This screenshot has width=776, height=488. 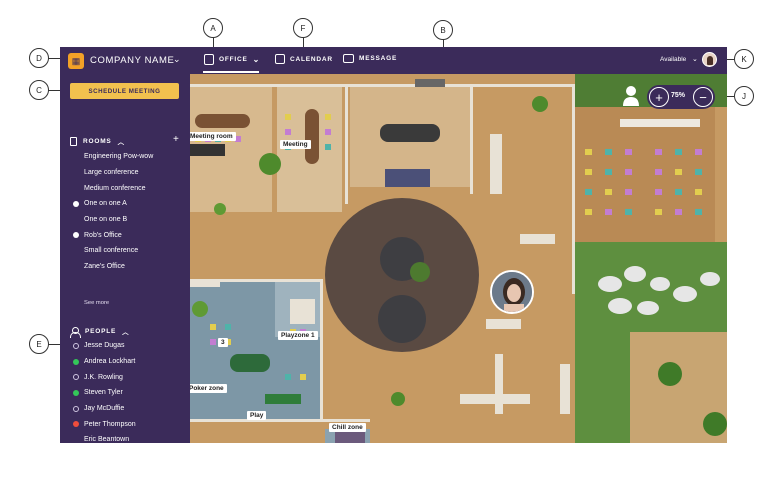 I want to click on zoom-in-button: +, so click(x=659, y=97).